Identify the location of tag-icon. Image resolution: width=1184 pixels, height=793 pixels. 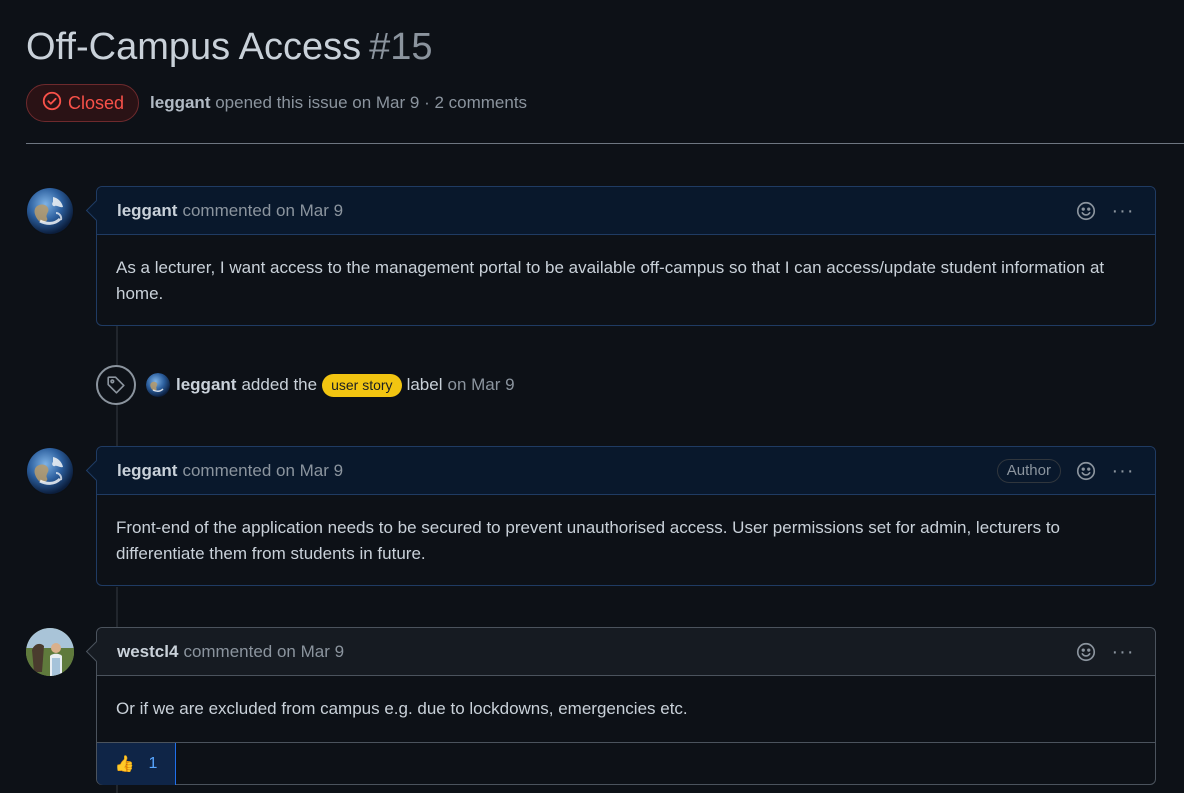
(116, 385).